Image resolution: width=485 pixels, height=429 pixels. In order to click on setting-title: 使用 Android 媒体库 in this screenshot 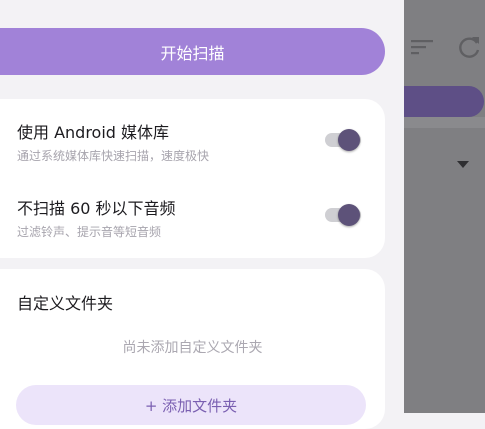, I will do `click(93, 132)`.